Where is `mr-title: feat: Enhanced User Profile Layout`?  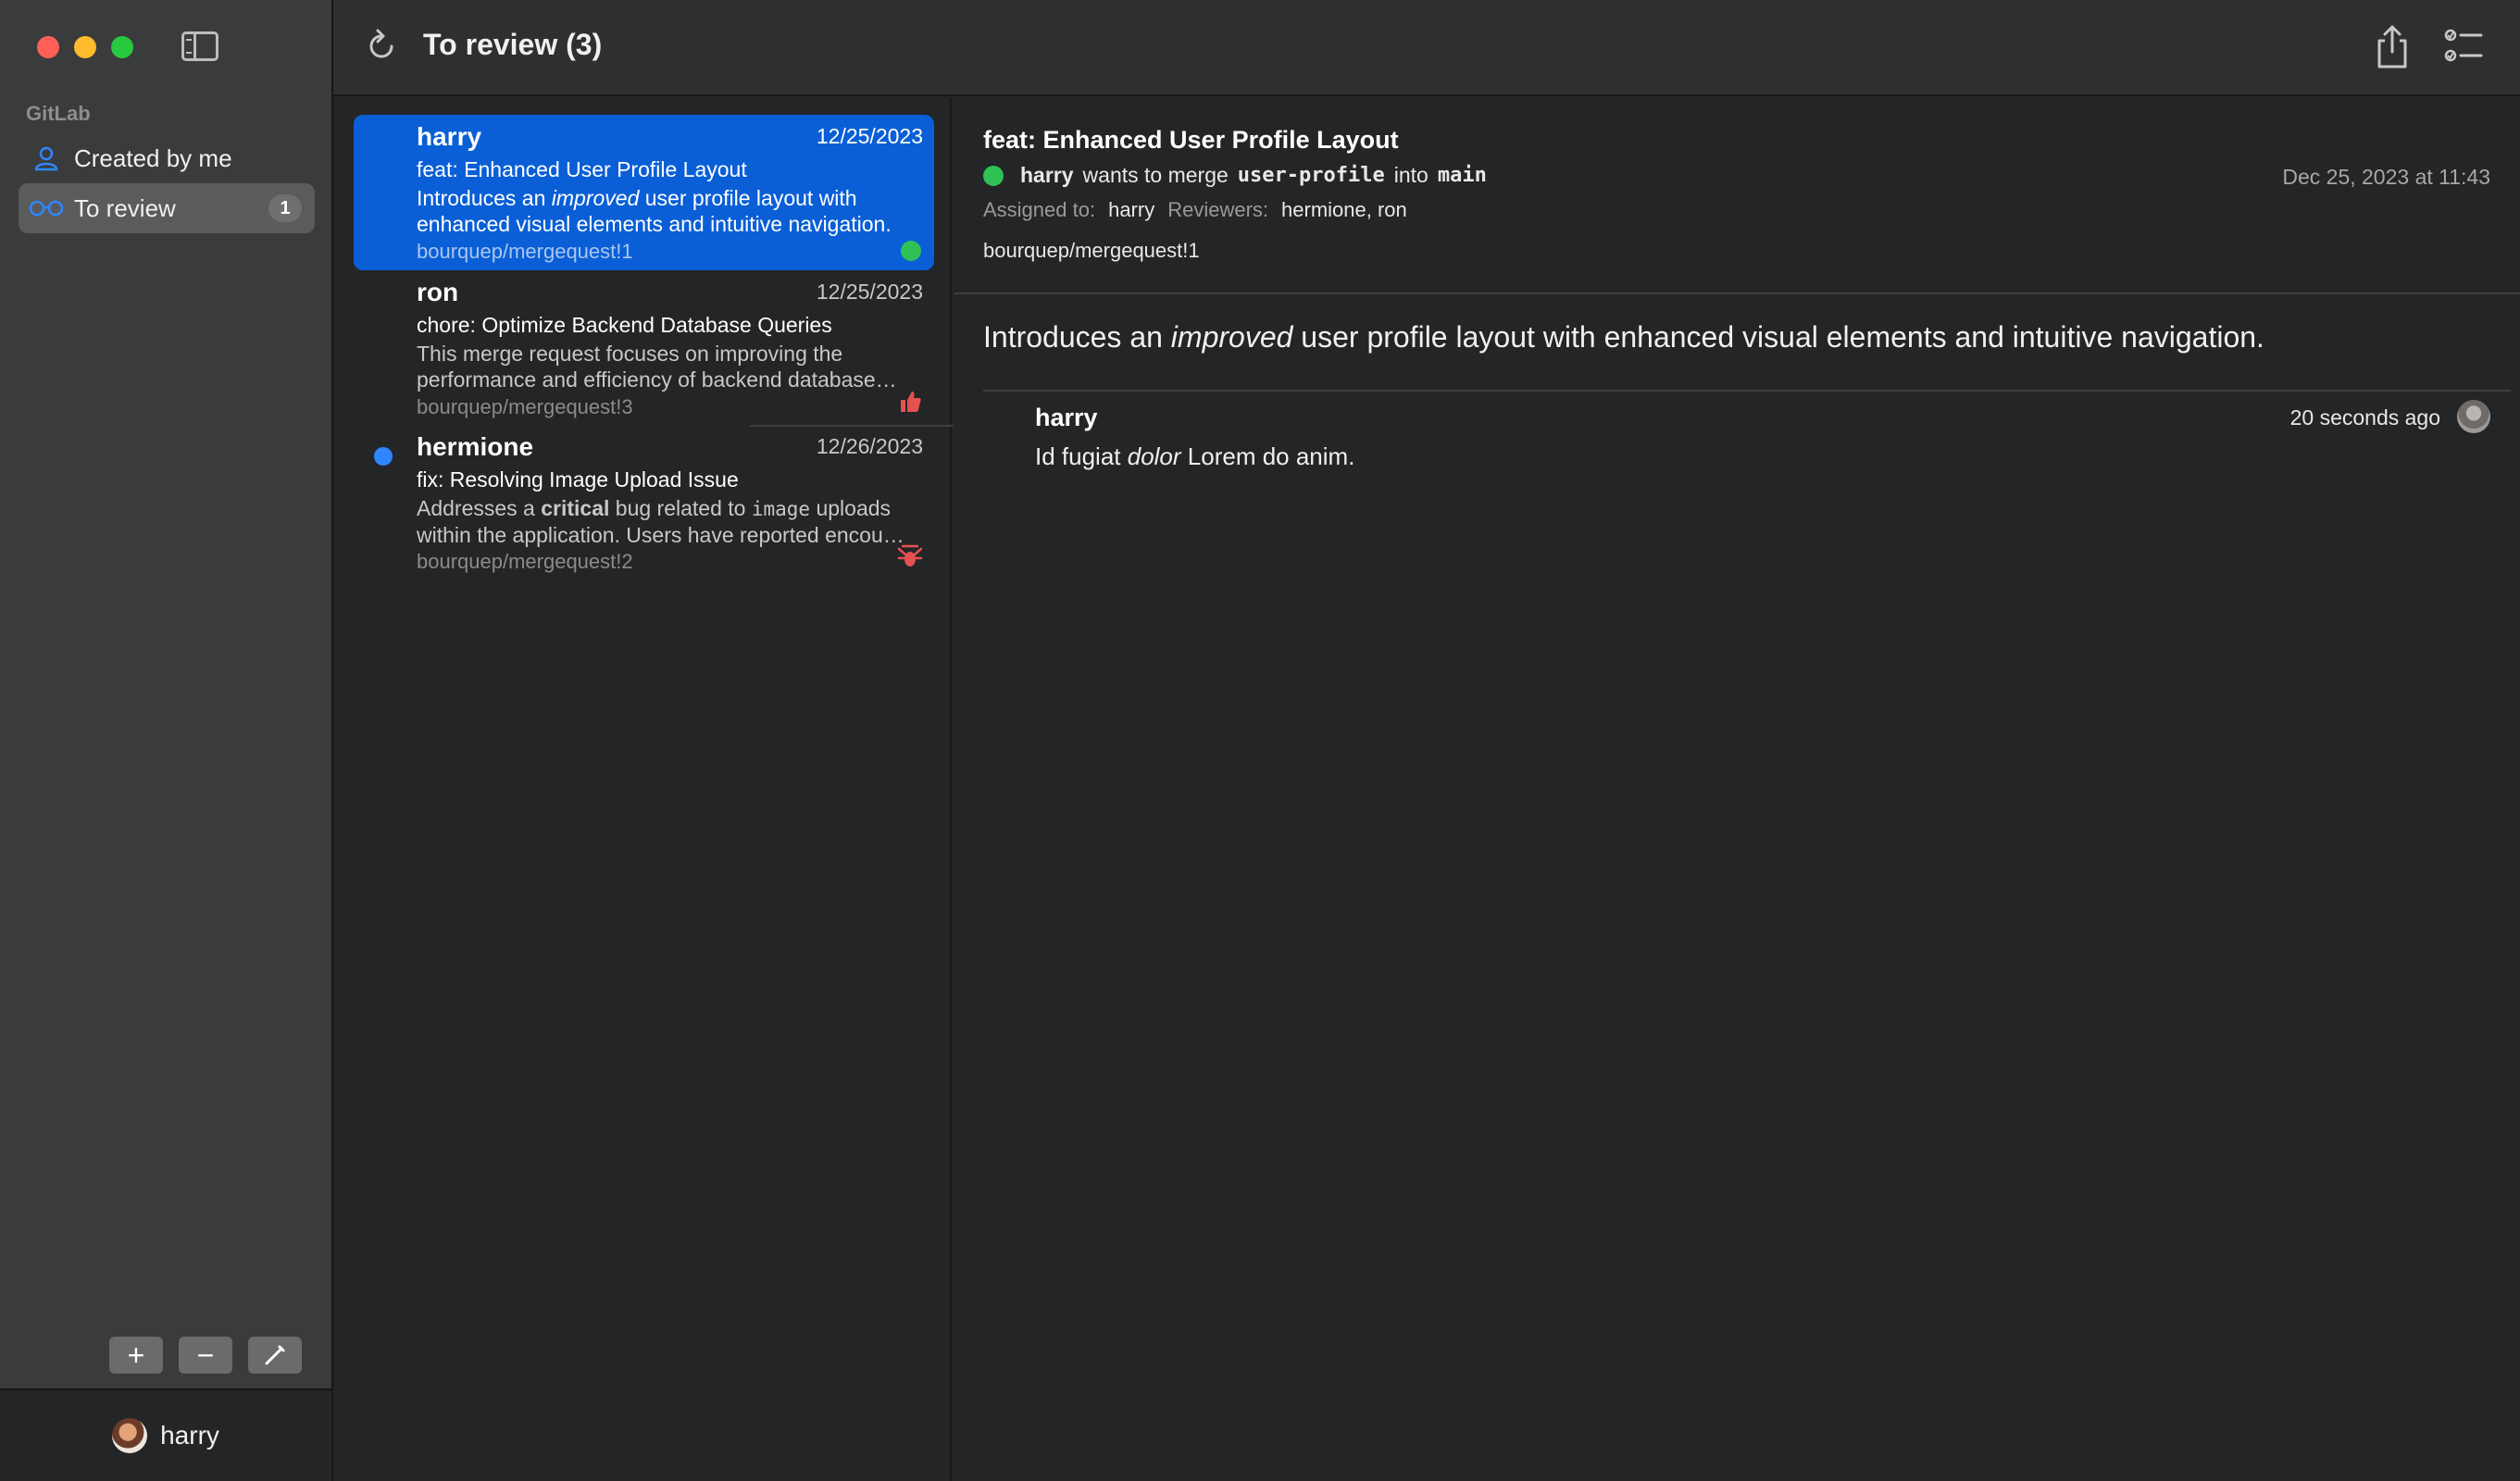 mr-title: feat: Enhanced User Profile Layout is located at coordinates (582, 169).